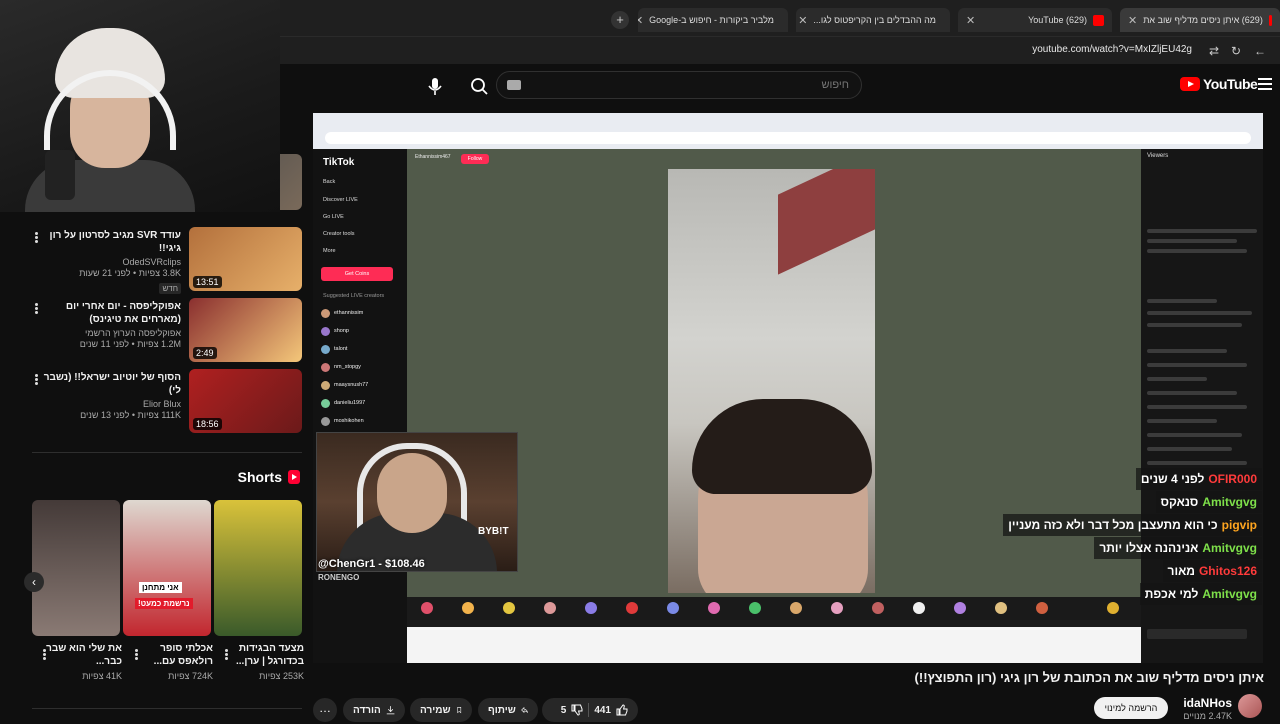  I want to click on video-stats: 111K צפיות • לפני 13 שנים, so click(130, 415).